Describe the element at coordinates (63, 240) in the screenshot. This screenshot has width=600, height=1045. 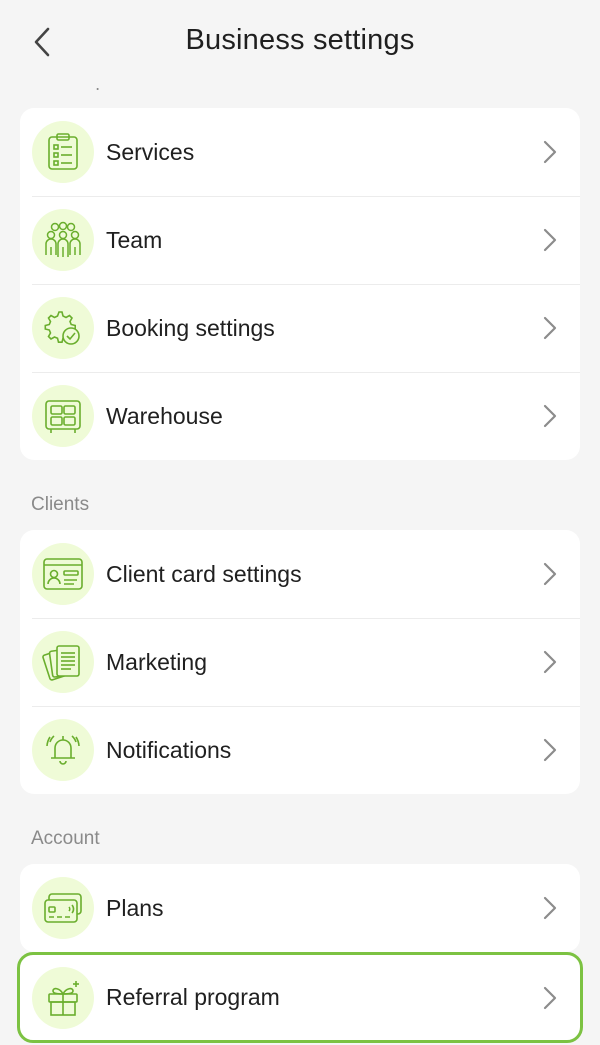
I see `team-icon` at that location.